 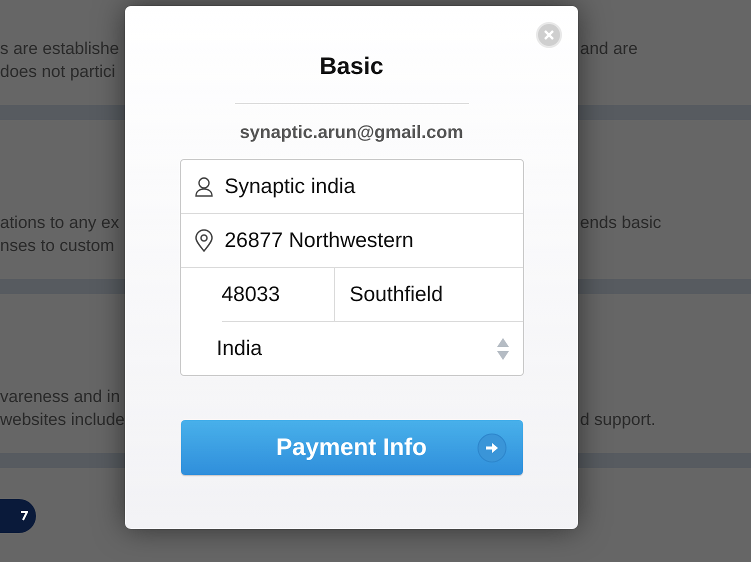 What do you see at coordinates (549, 35) in the screenshot?
I see `close-icon` at bounding box center [549, 35].